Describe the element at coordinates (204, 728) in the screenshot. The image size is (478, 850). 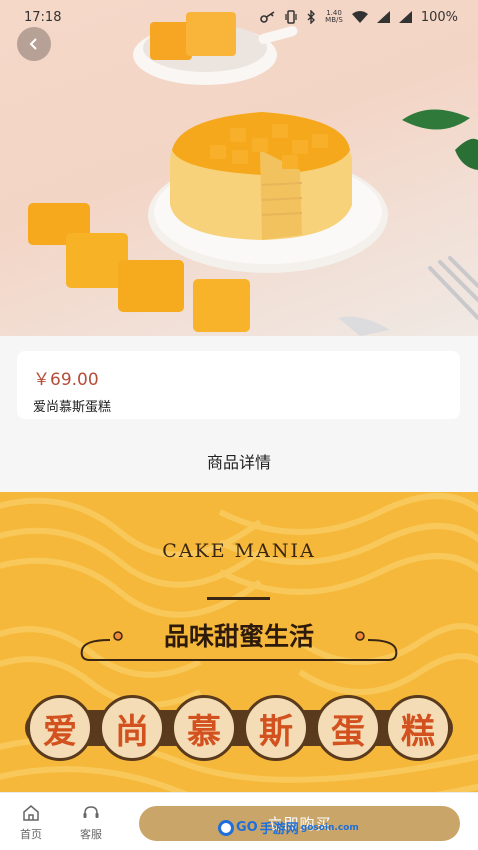
I see `title-char: 慕` at that location.